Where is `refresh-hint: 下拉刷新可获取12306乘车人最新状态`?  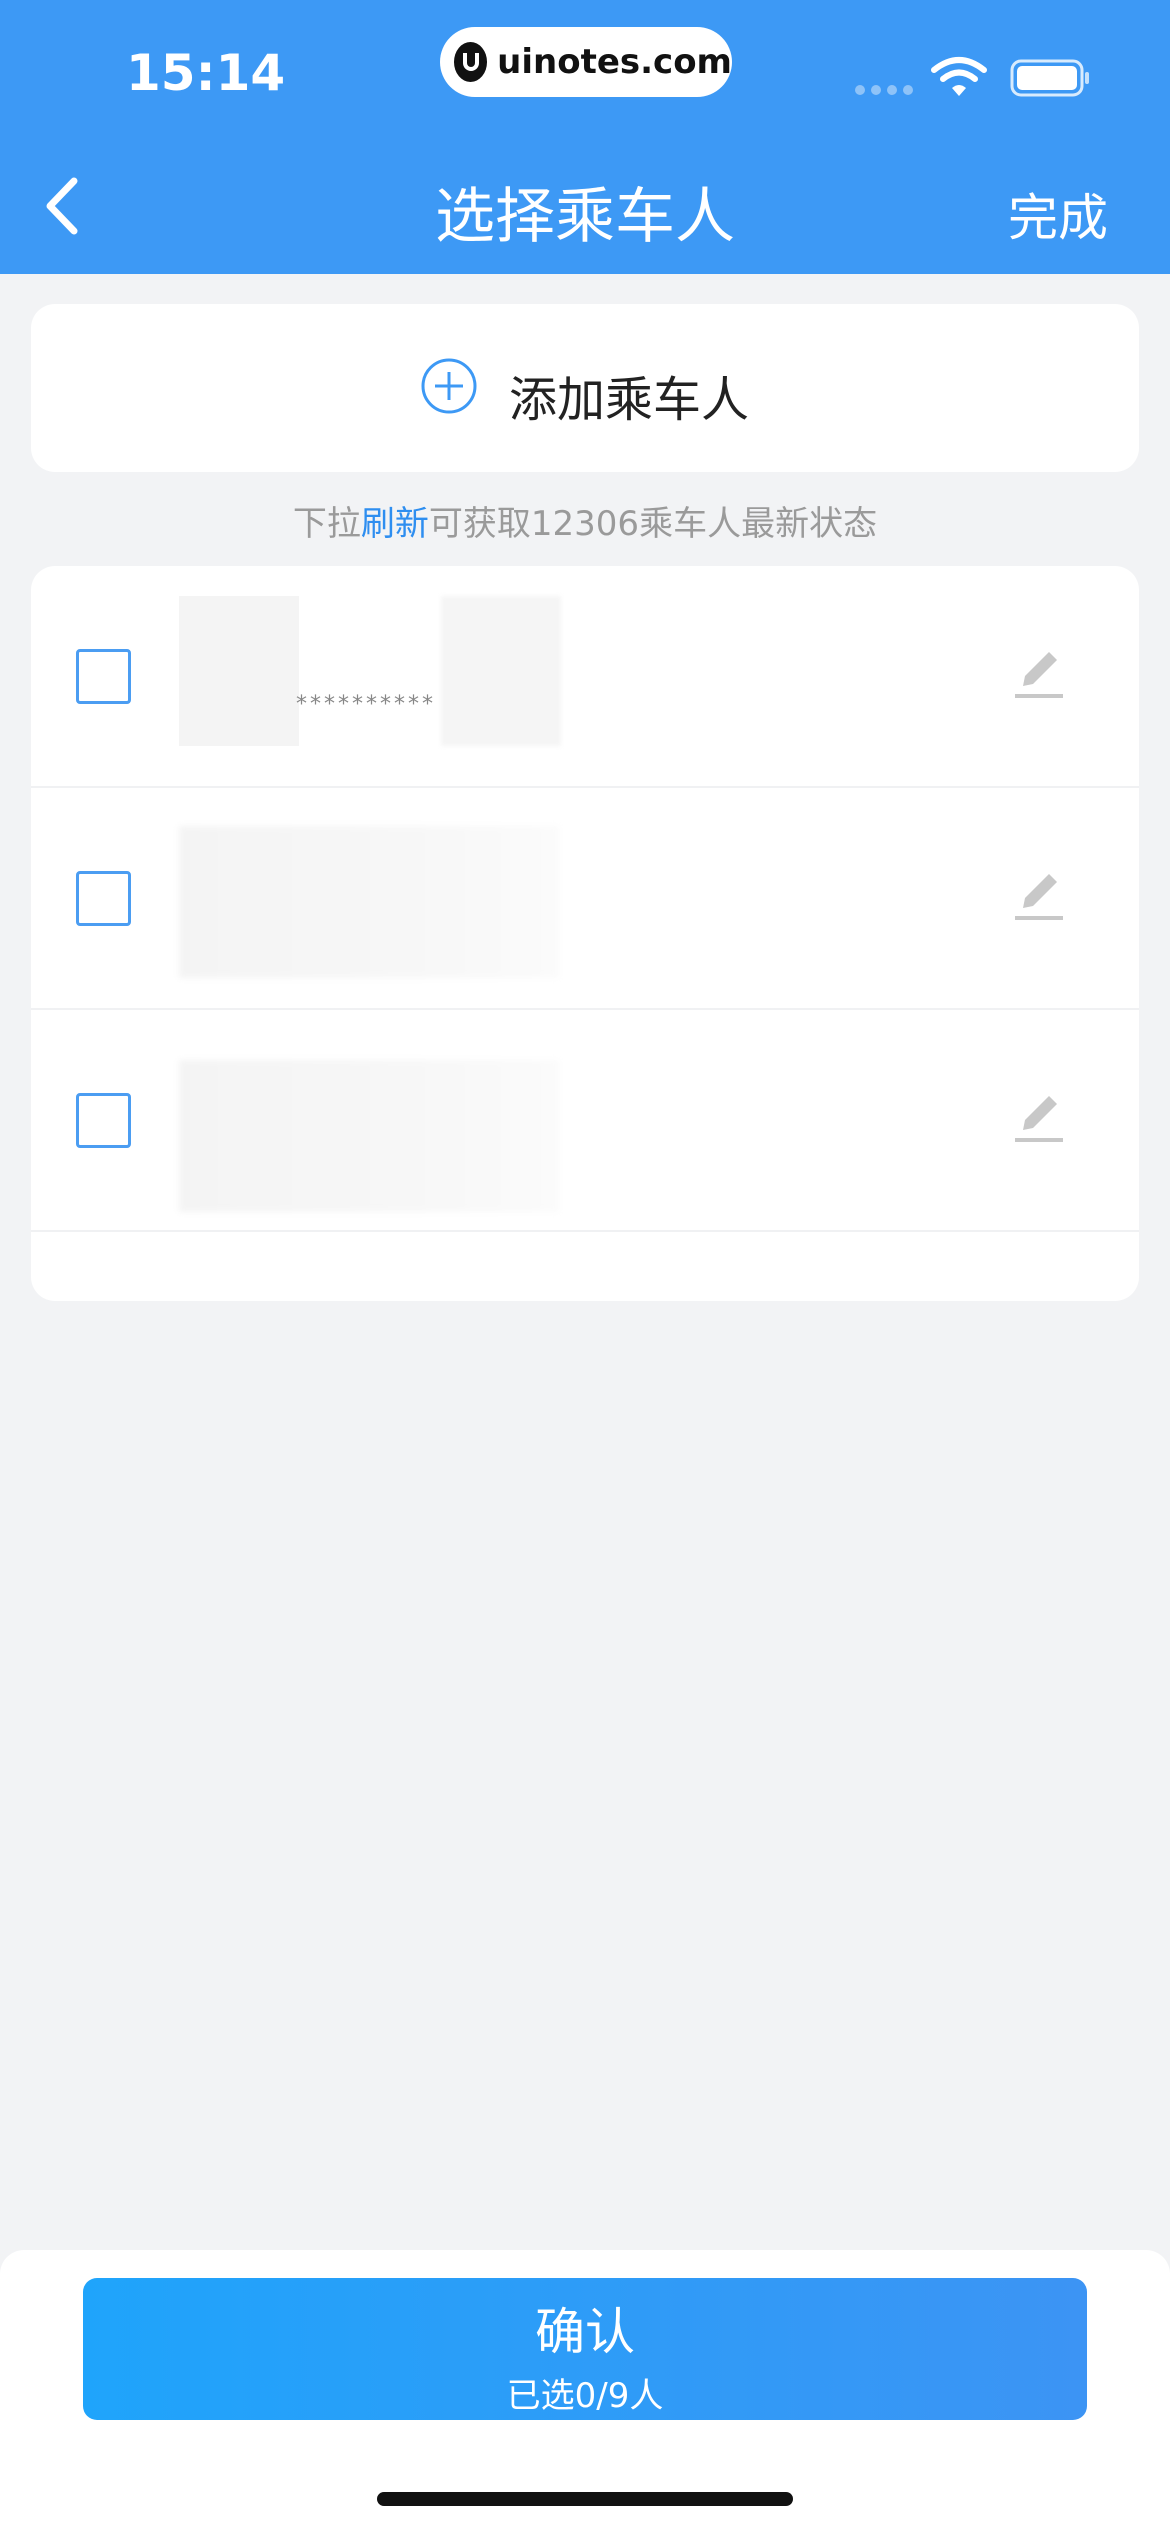 refresh-hint: 下拉刷新可获取12306乘车人最新状态 is located at coordinates (585, 520).